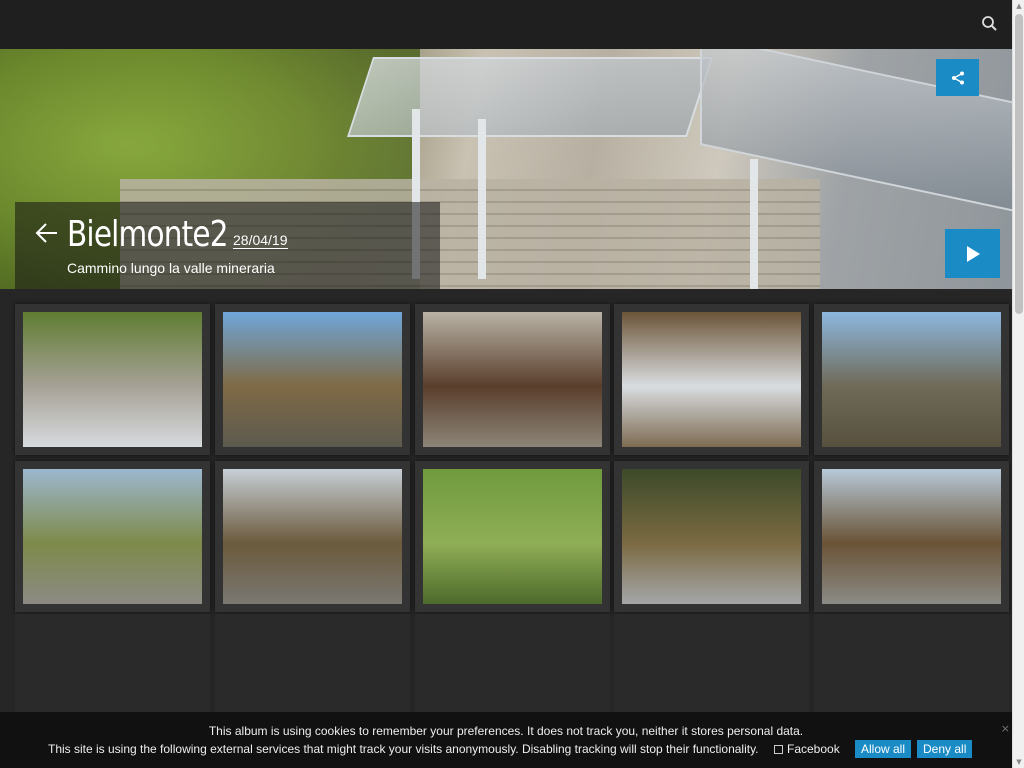 This screenshot has height=768, width=1024. Describe the element at coordinates (1005, 728) in the screenshot. I see `close-icon: ×` at that location.